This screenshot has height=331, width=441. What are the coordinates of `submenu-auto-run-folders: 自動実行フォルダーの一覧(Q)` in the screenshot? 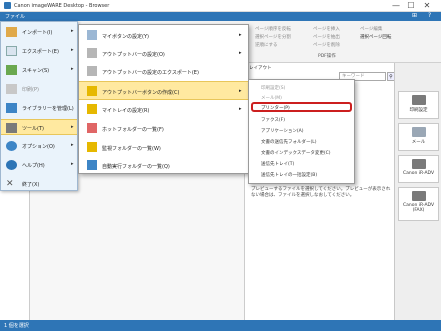 It's located at (163, 165).